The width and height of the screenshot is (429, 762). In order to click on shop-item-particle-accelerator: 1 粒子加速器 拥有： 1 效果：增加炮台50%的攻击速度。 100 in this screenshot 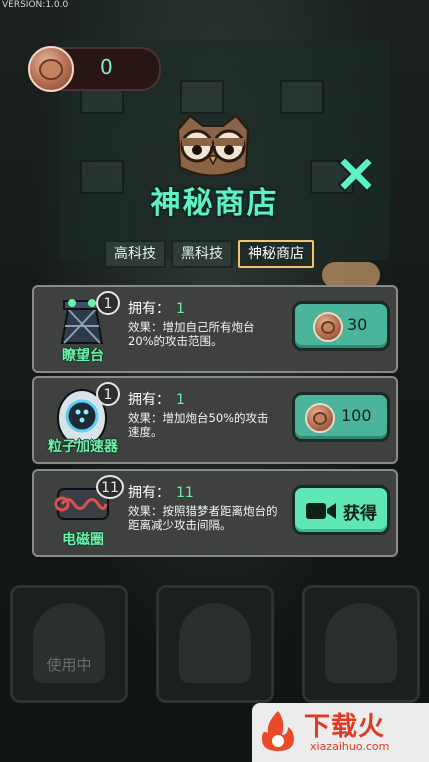, I will do `click(215, 420)`.